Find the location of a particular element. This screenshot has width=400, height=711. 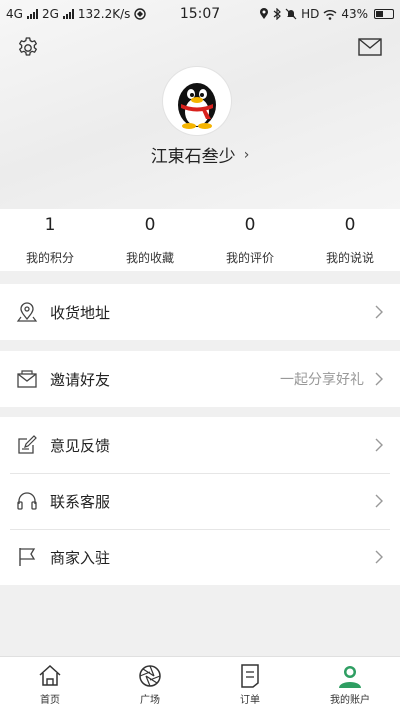

stat-favorites: 0 我的收藏 is located at coordinates (150, 240).